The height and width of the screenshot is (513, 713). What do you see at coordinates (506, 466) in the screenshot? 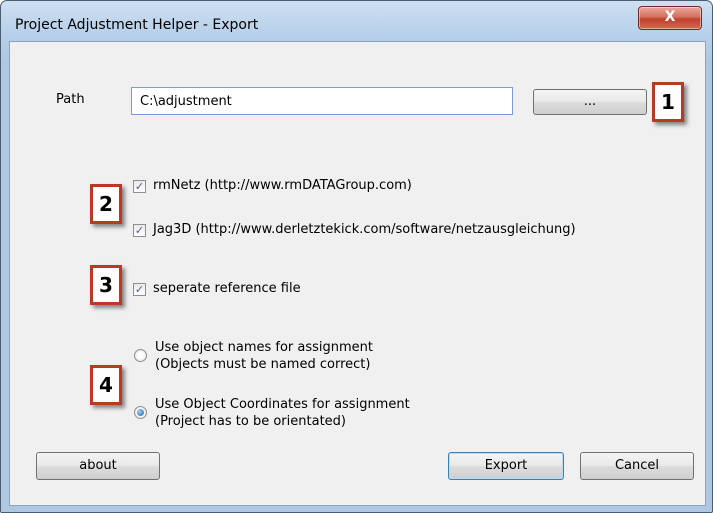
I see `export-button: Export` at bounding box center [506, 466].